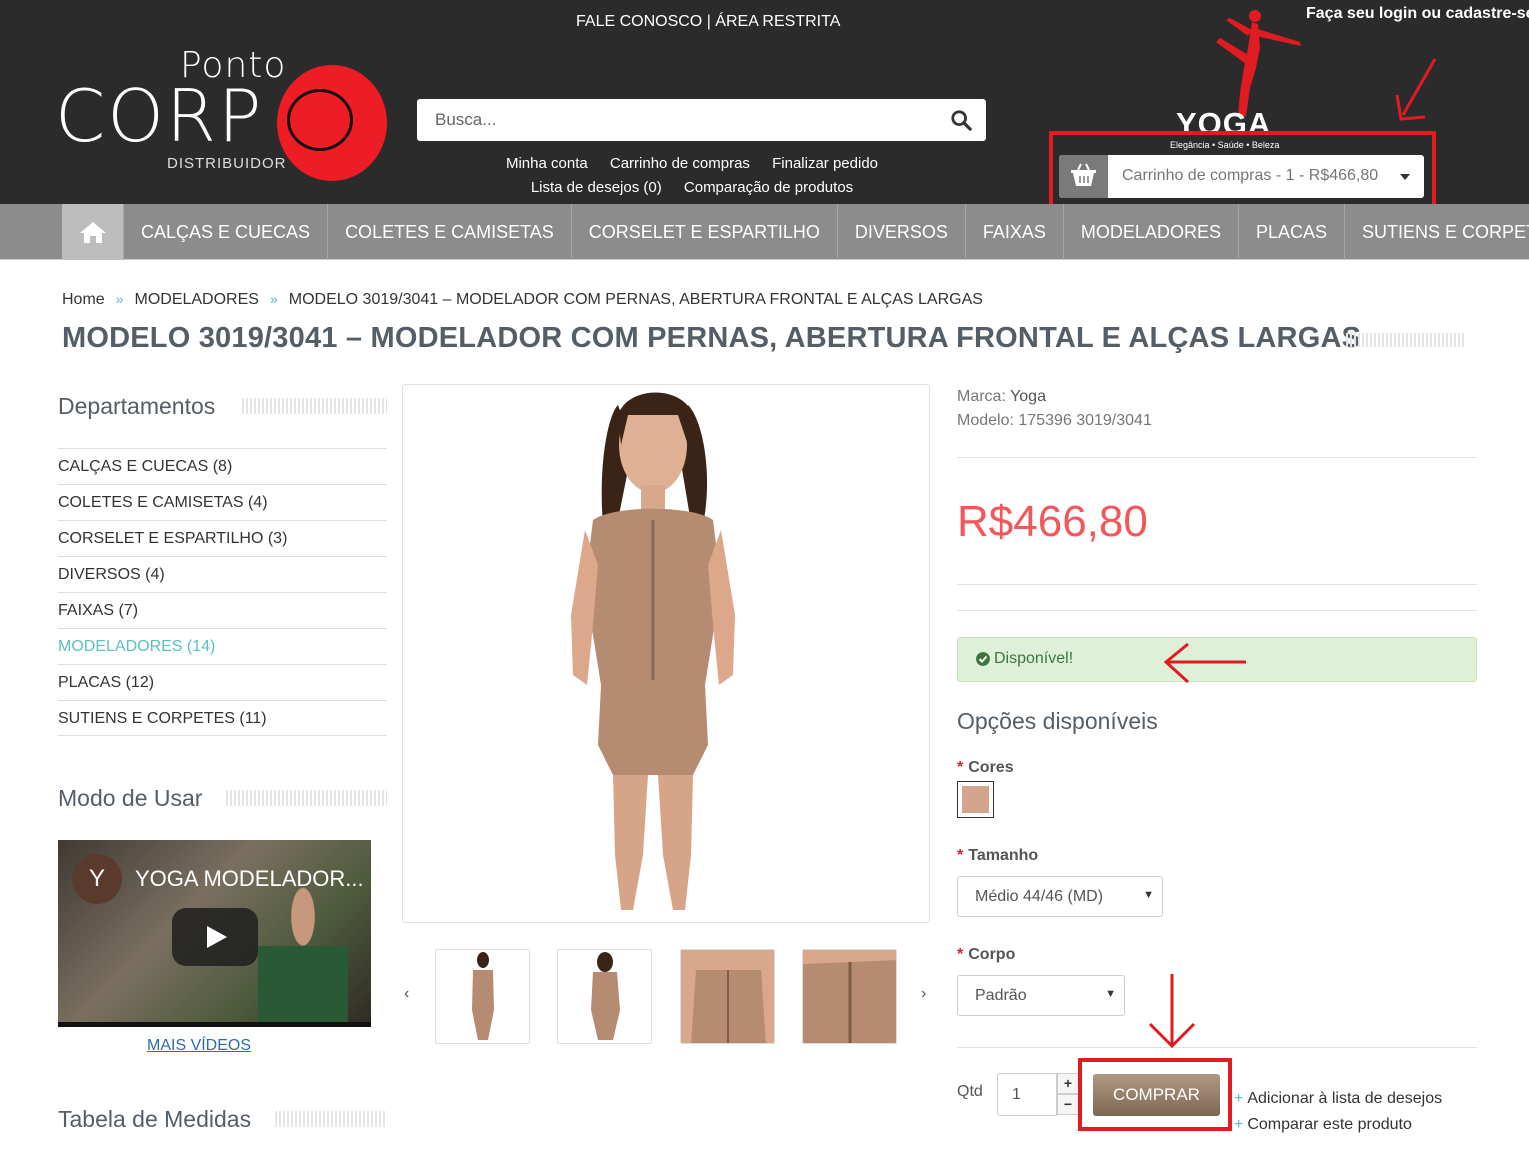 The width and height of the screenshot is (1529, 1157). What do you see at coordinates (1150, 232) in the screenshot?
I see `nav-item-modeladores: MODELADORES` at bounding box center [1150, 232].